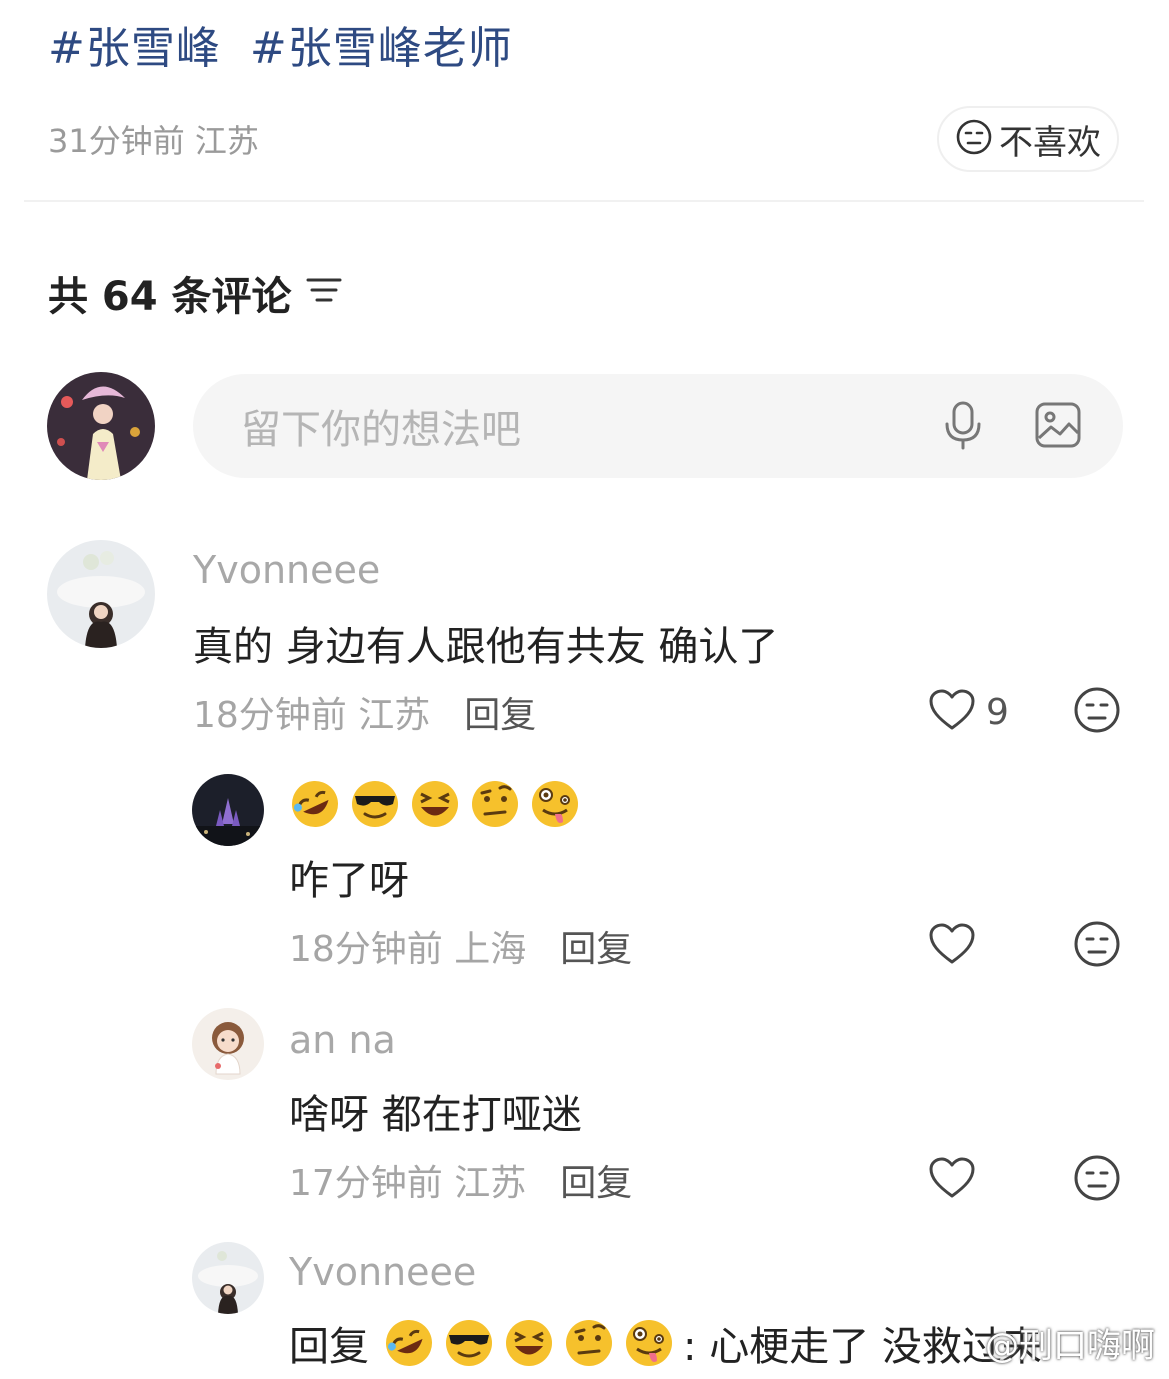 The width and height of the screenshot is (1169, 1379). What do you see at coordinates (101, 426) in the screenshot?
I see `my-avatar` at bounding box center [101, 426].